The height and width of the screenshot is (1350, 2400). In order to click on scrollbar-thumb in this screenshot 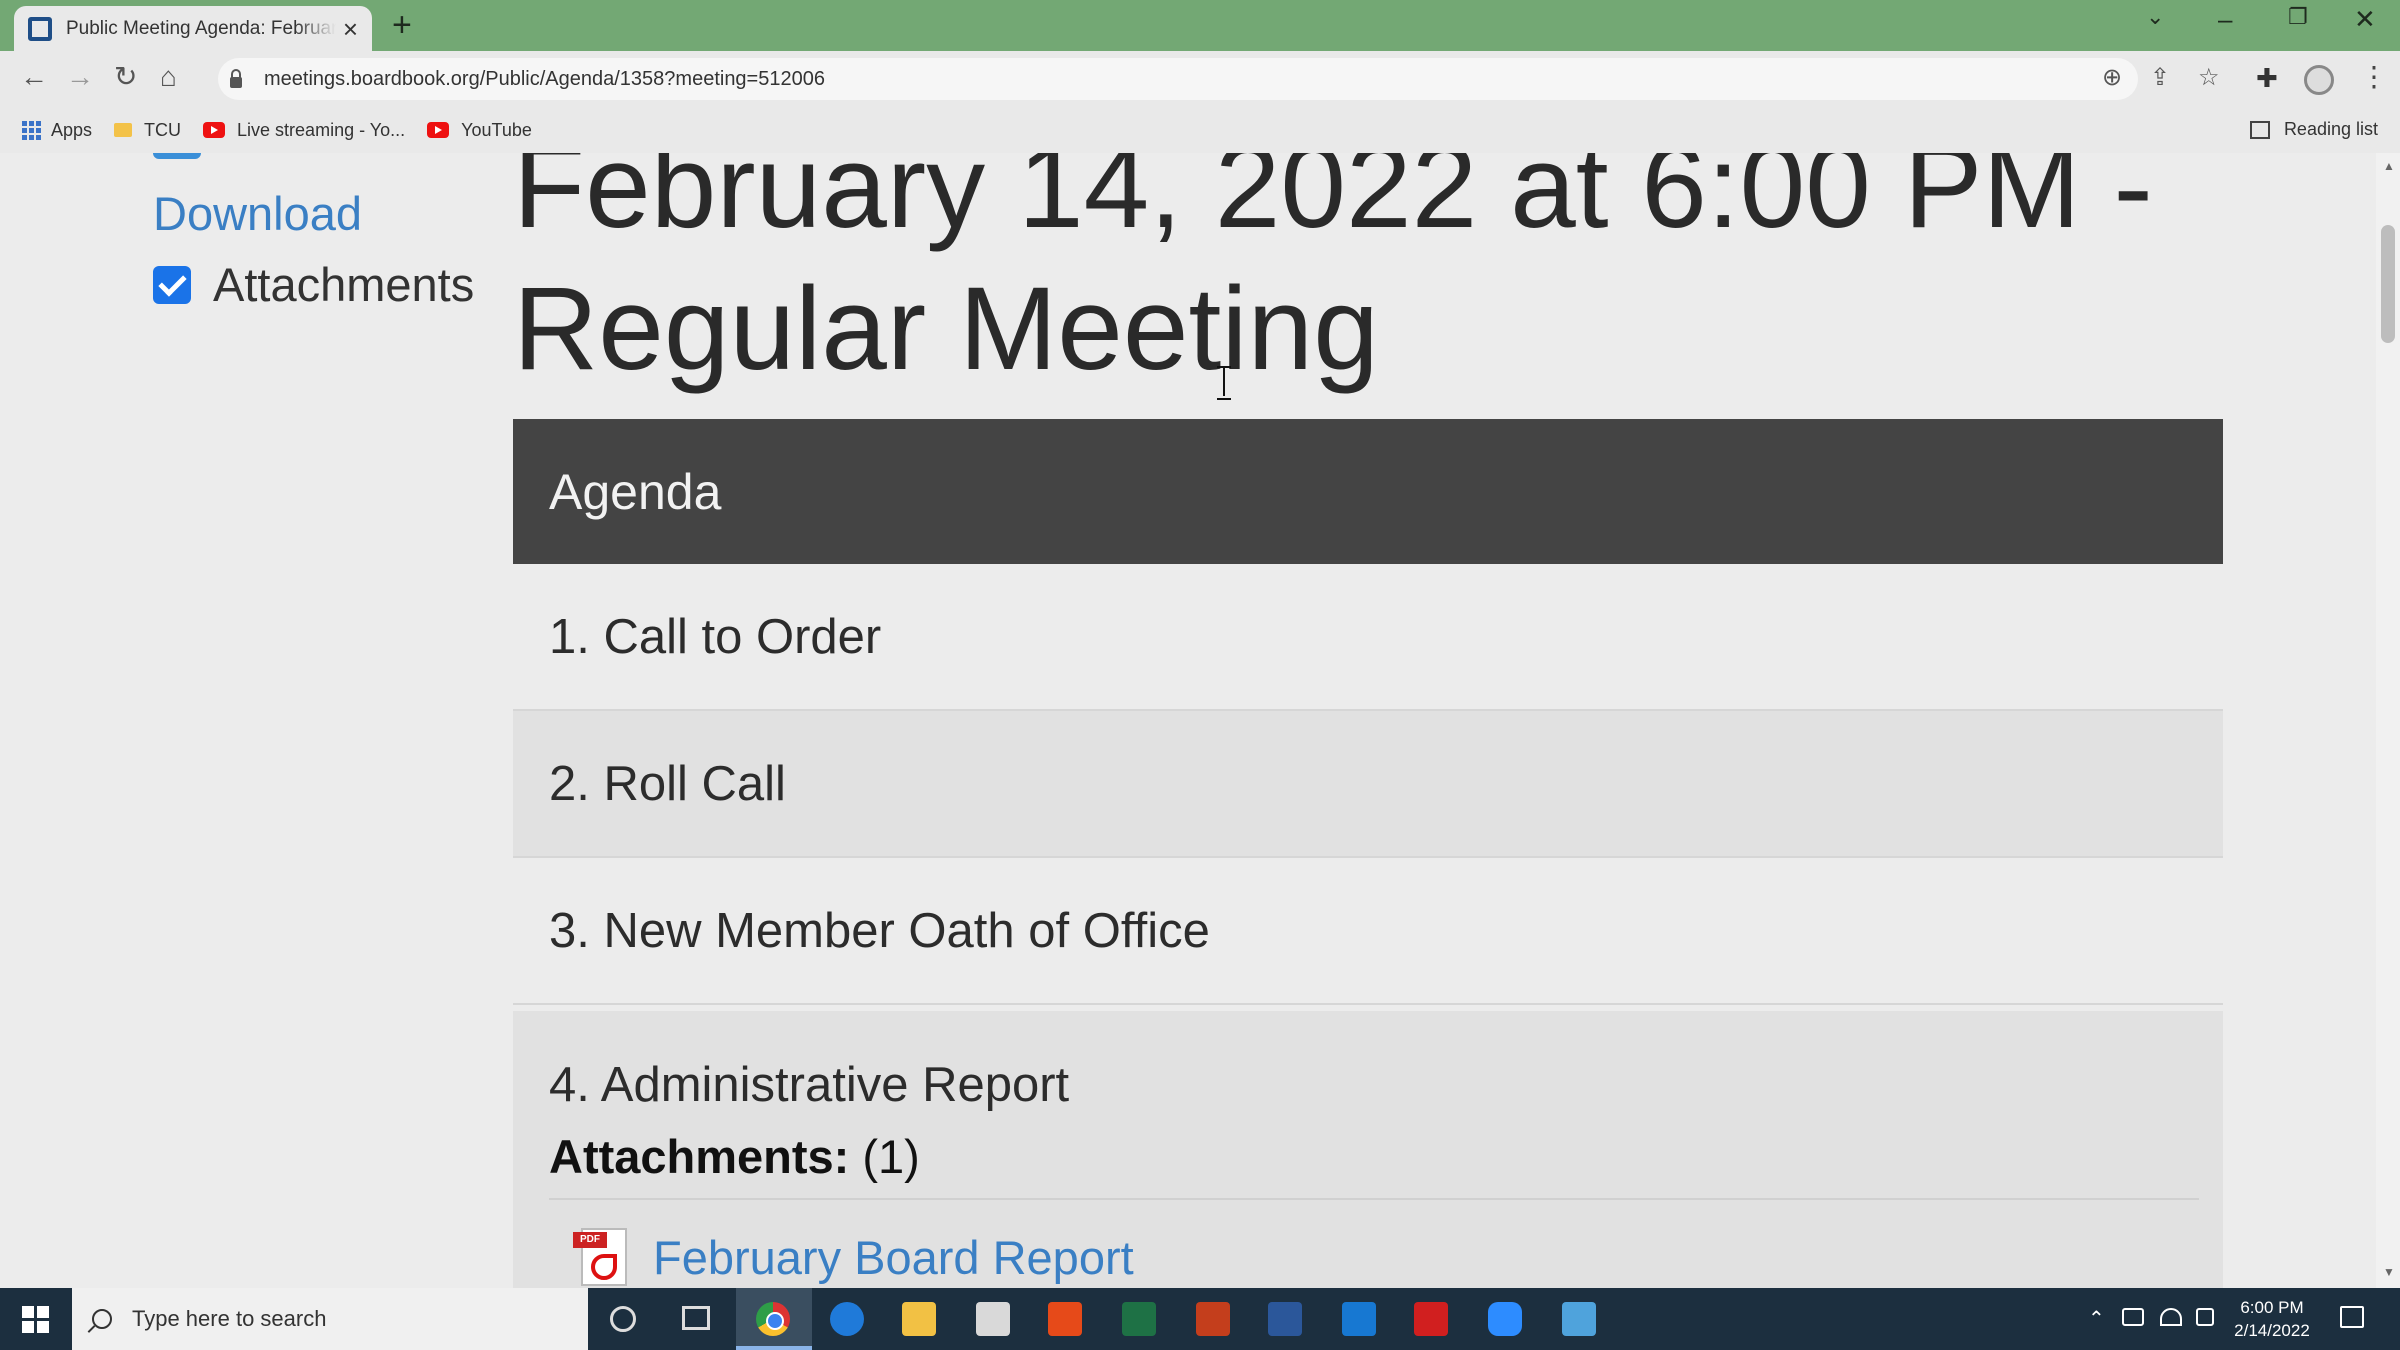, I will do `click(2388, 284)`.